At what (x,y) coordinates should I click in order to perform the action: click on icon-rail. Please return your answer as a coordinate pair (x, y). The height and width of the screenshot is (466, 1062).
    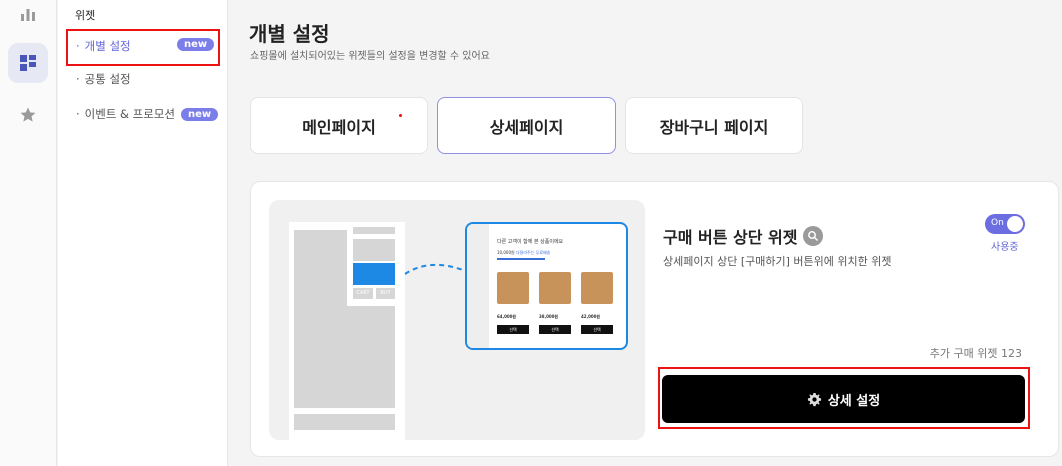
    Looking at the image, I should click on (28, 233).